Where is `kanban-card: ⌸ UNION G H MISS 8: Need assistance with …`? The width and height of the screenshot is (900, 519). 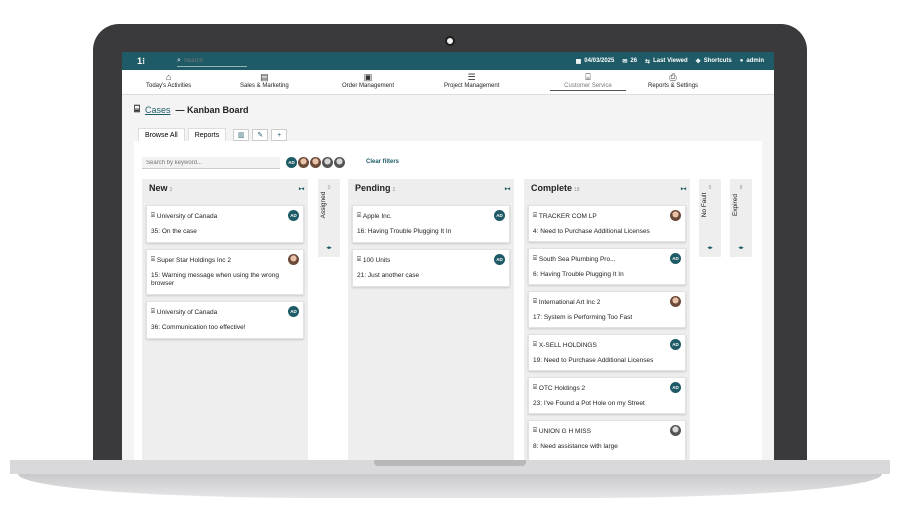
kanban-card: ⌸ UNION G H MISS 8: Need assistance with … is located at coordinates (607, 440).